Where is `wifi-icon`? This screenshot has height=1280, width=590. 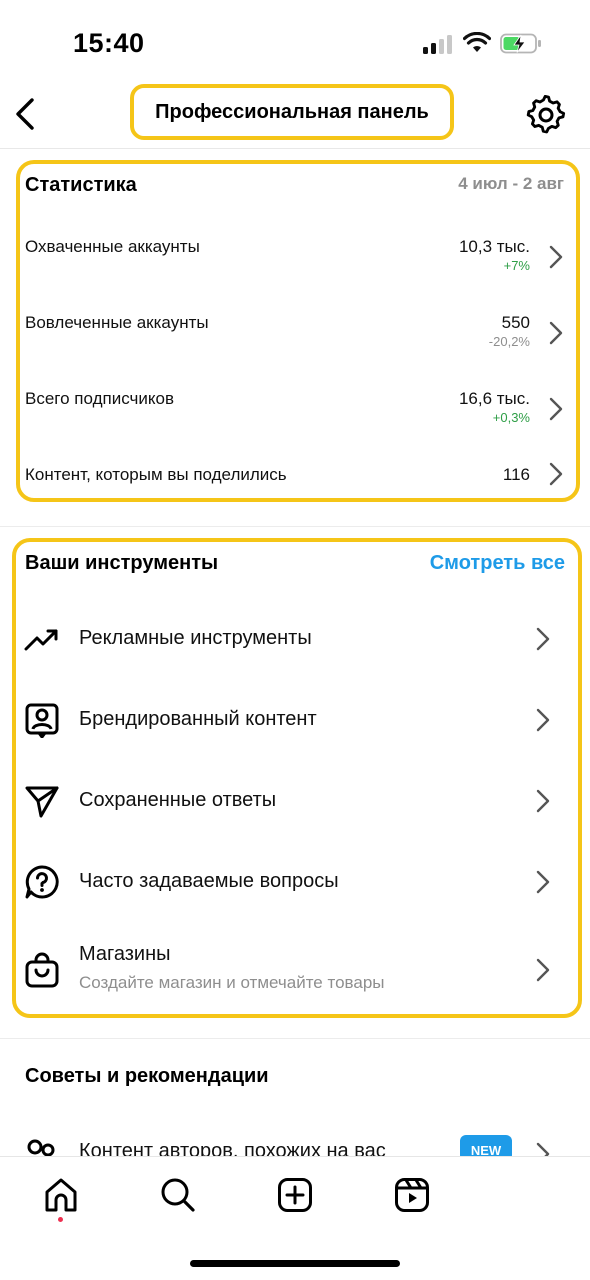
wifi-icon is located at coordinates (477, 42).